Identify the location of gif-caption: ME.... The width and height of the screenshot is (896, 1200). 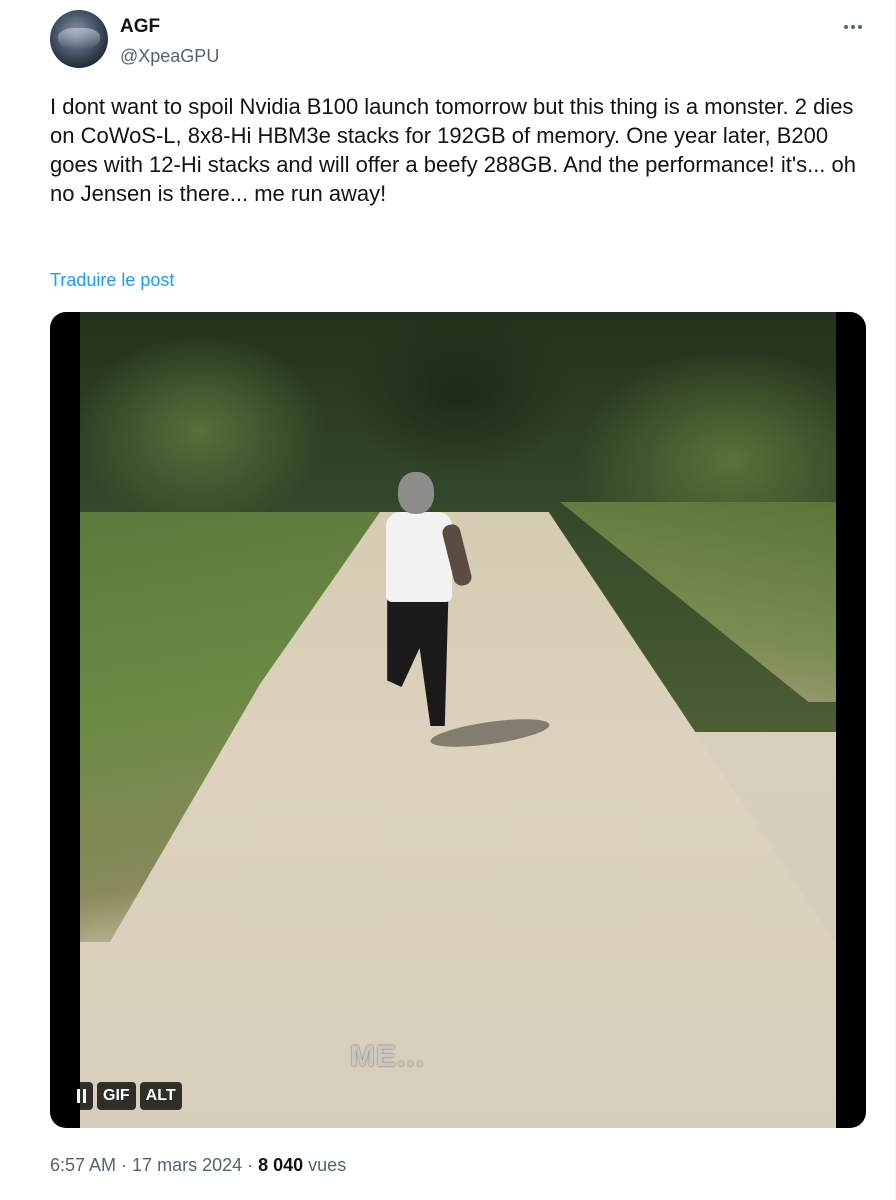
(388, 1056).